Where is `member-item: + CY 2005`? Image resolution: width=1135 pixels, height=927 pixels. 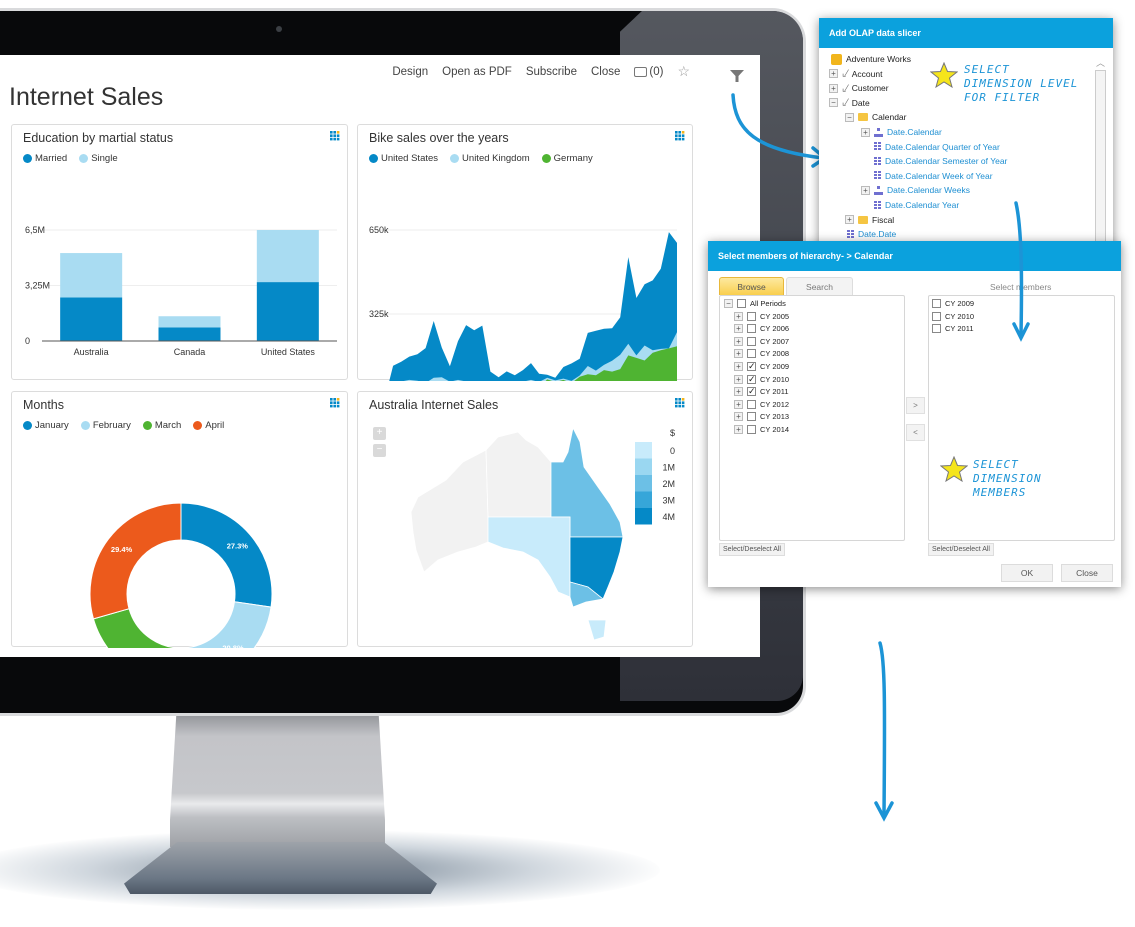
member-item: + CY 2005 is located at coordinates (761, 316).